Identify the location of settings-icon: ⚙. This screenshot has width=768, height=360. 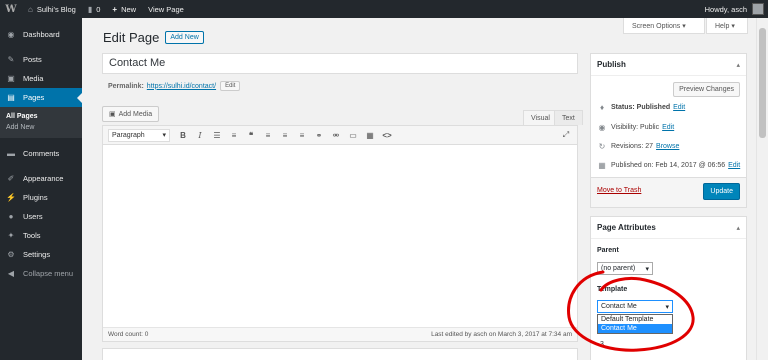
(11, 254).